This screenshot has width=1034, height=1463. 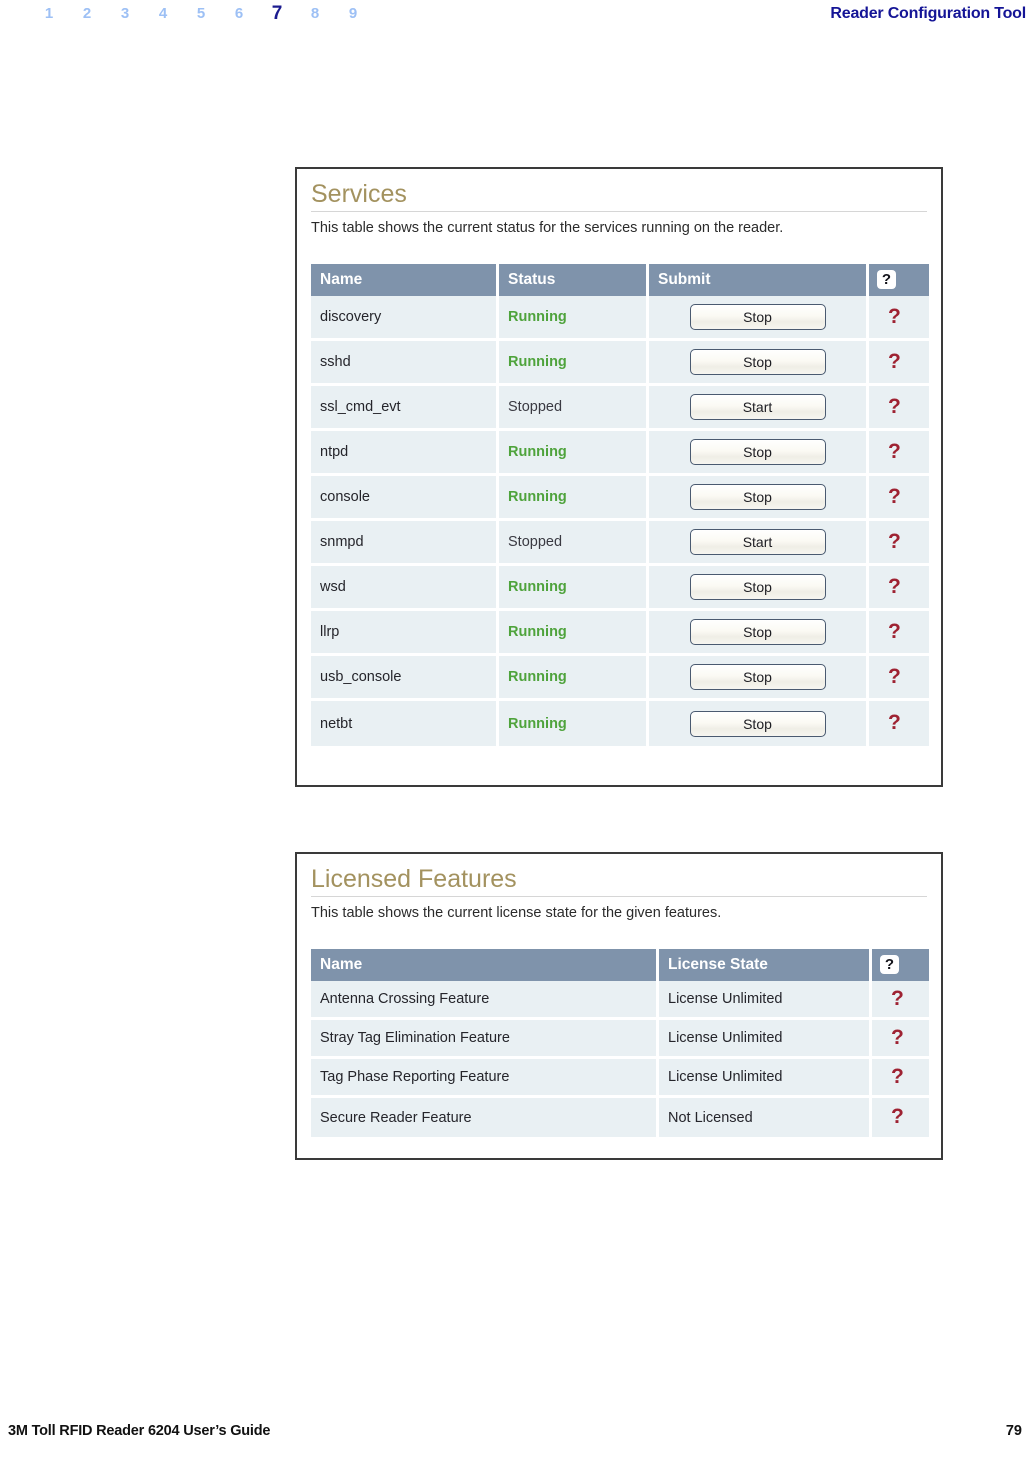 What do you see at coordinates (485, 1000) in the screenshot?
I see `feature-name-cell: Antenna Crossing Feature` at bounding box center [485, 1000].